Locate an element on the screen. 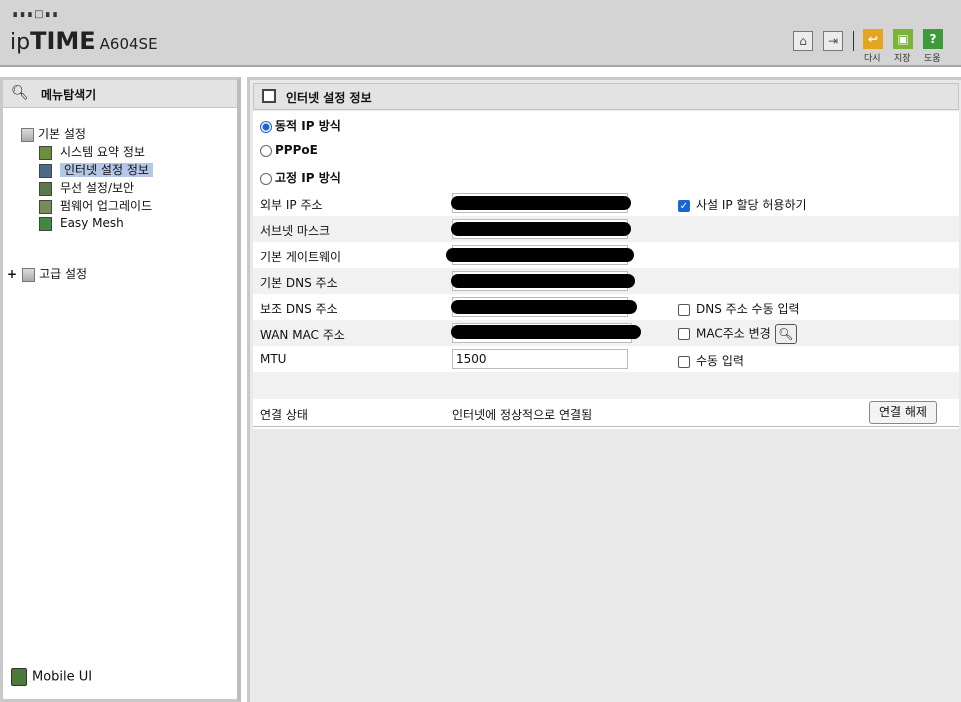 The height and width of the screenshot is (702, 961). logo-dots: ∎∎∎□∎∎ is located at coordinates (36, 14).